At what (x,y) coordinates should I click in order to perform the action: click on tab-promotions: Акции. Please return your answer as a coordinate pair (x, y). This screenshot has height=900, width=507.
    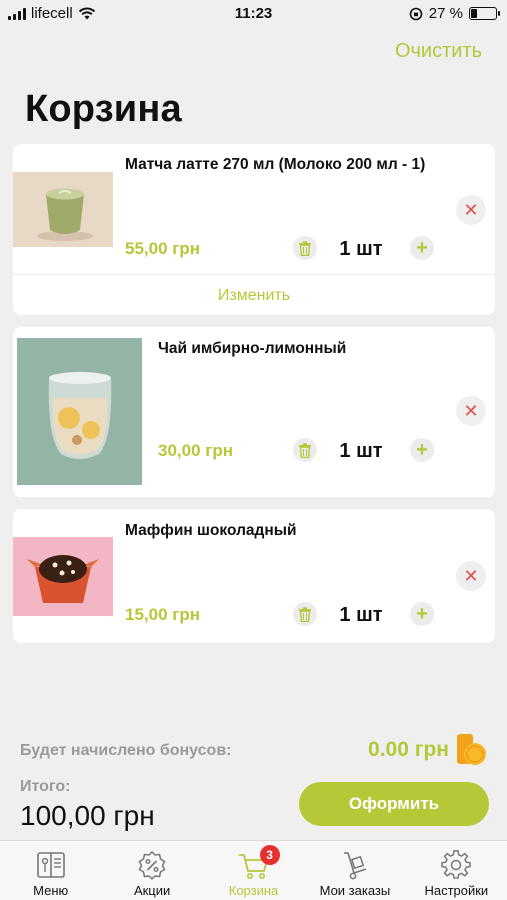
    Looking at the image, I should click on (151, 870).